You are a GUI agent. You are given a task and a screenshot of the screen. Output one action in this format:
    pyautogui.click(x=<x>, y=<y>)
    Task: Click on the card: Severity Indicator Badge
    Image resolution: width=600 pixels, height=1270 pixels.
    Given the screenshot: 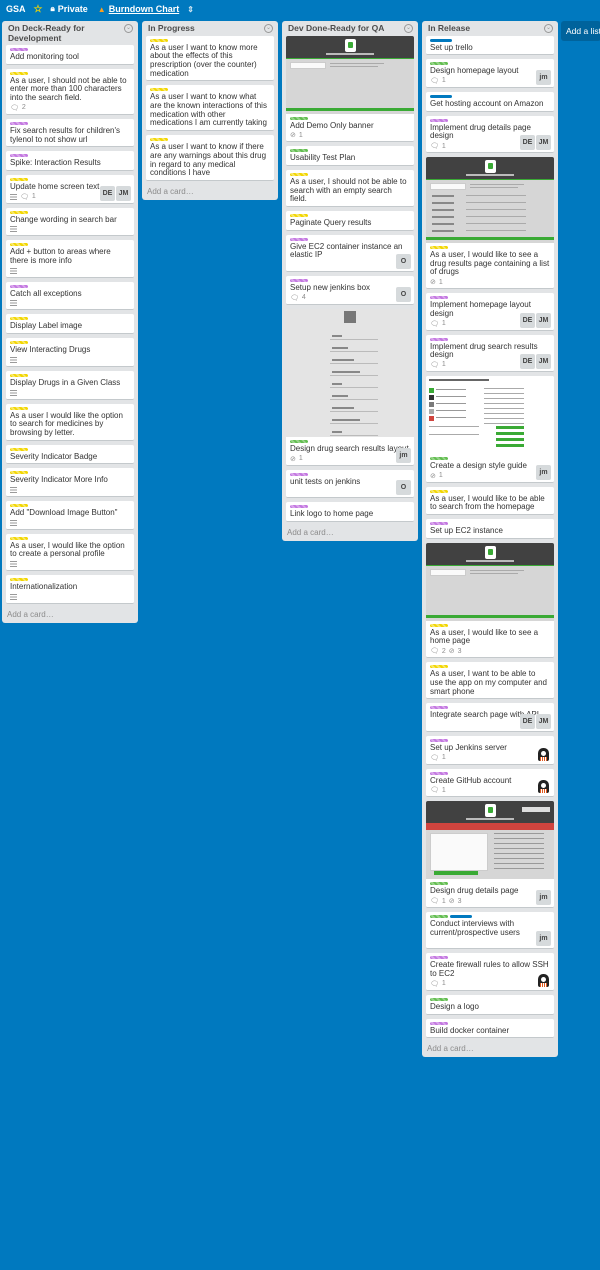 What is the action you would take?
    pyautogui.click(x=70, y=454)
    